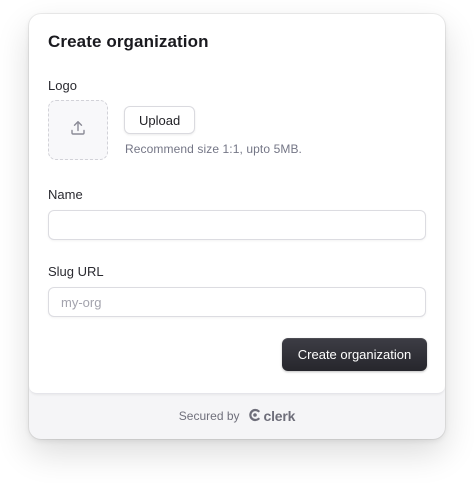 The height and width of the screenshot is (483, 474). Describe the element at coordinates (354, 354) in the screenshot. I see `create-organization-button: Create organization` at that location.